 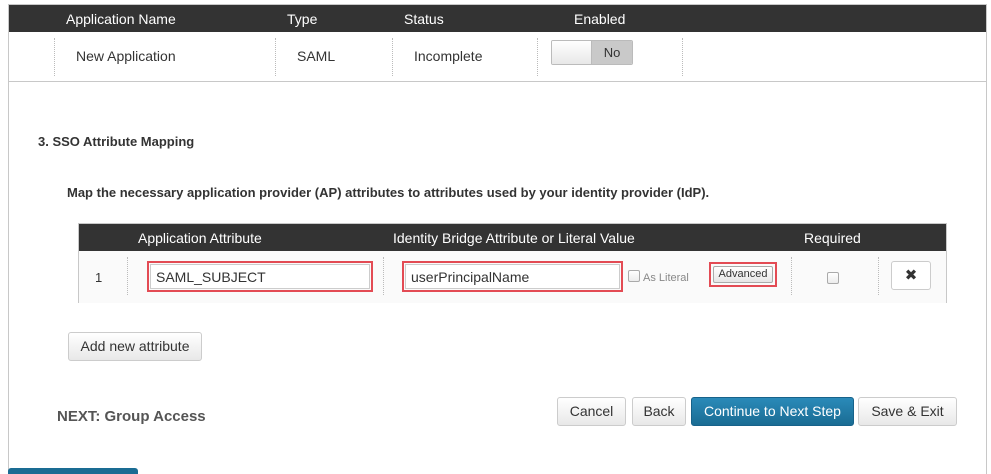 What do you see at coordinates (772, 411) in the screenshot?
I see `continue-button: Continue to Next Step` at bounding box center [772, 411].